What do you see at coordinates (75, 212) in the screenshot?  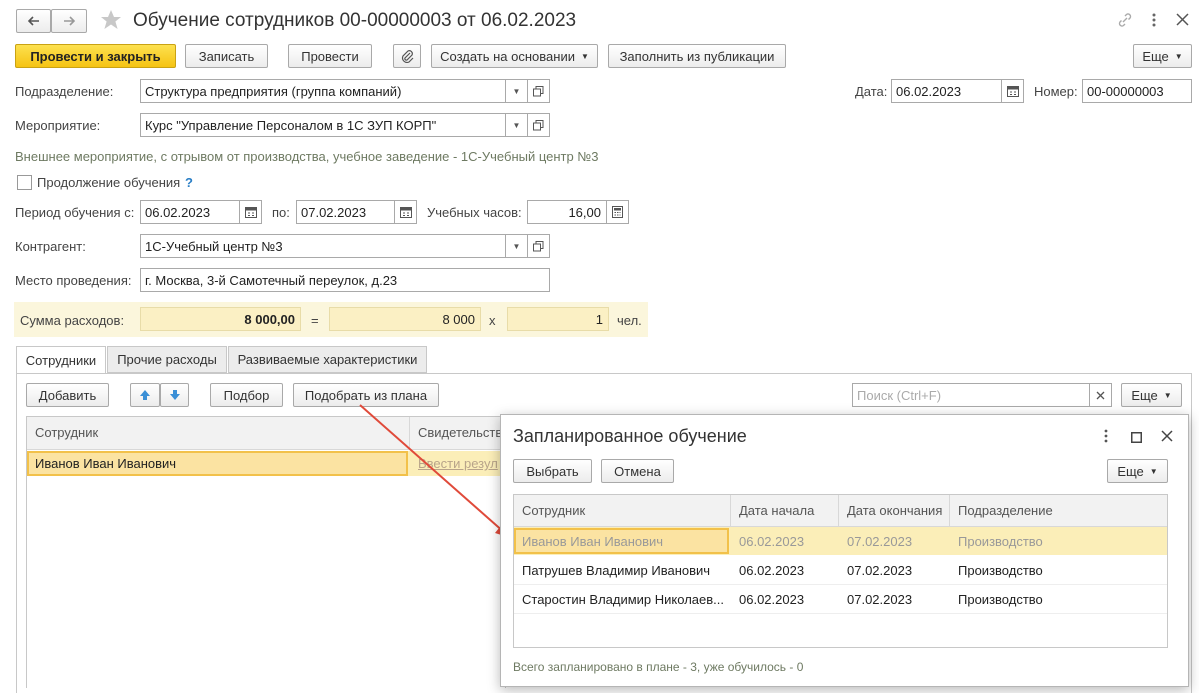 I see `period-label: Период обучения с:` at bounding box center [75, 212].